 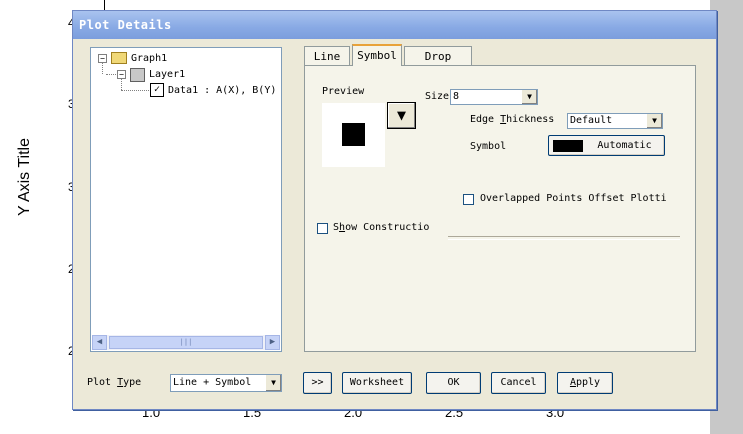 What do you see at coordinates (149, 58) in the screenshot?
I see `tree-item-graph: Graph1` at bounding box center [149, 58].